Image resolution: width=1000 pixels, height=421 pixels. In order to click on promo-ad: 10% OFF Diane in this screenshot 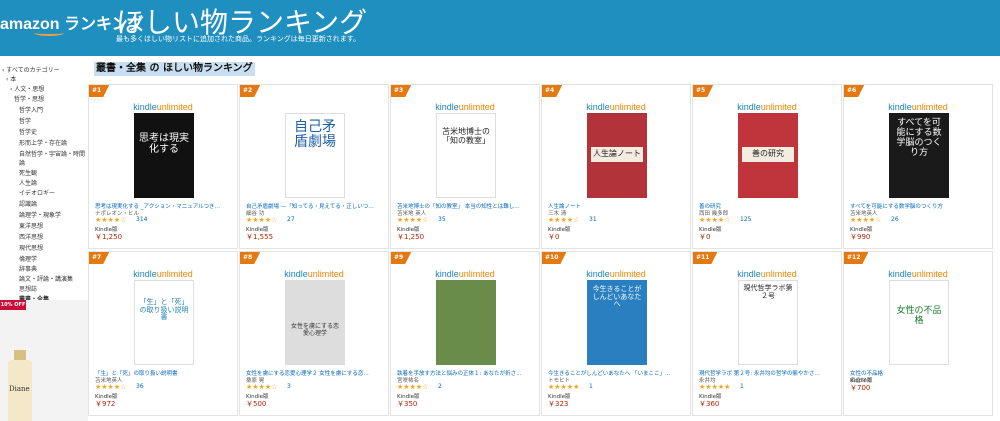, I will do `click(44, 360)`.